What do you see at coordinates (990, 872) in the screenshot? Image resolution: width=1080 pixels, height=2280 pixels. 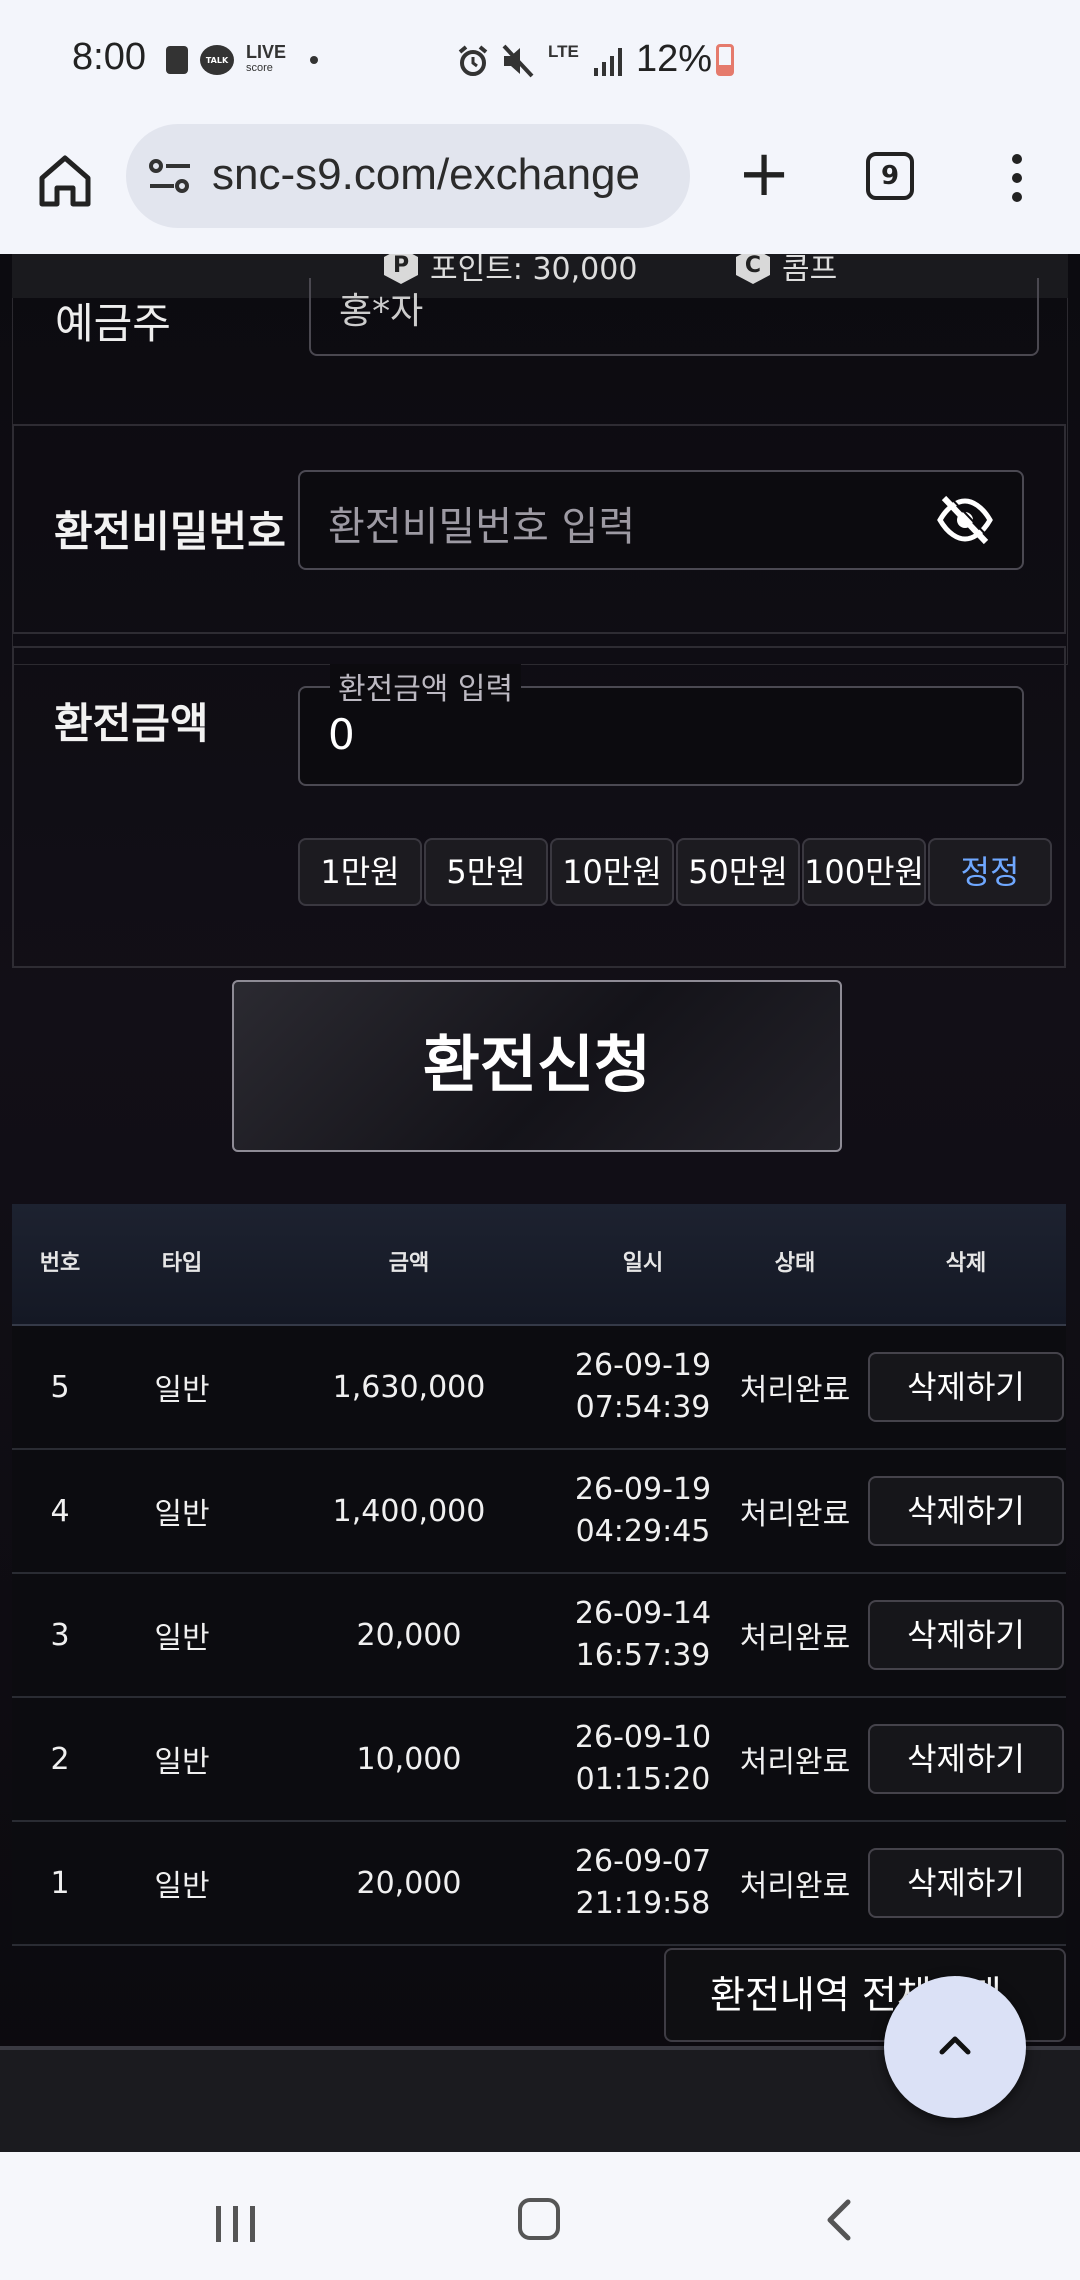 I see `reset-amount-button: 정정` at bounding box center [990, 872].